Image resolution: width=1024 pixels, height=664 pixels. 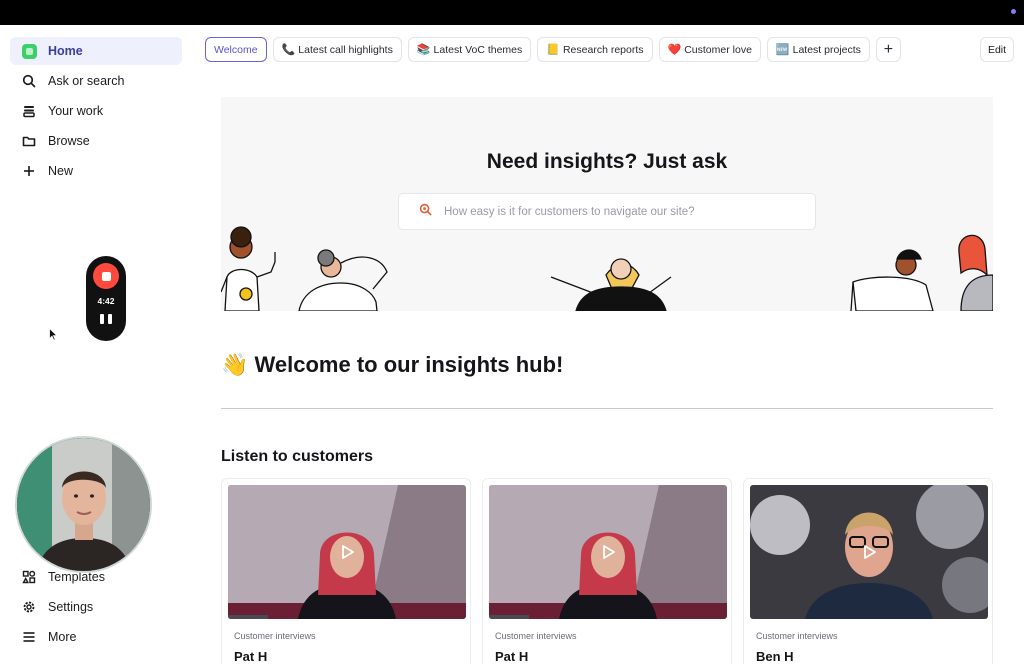 What do you see at coordinates (96, 171) in the screenshot?
I see `sidebar-item-new: New` at bounding box center [96, 171].